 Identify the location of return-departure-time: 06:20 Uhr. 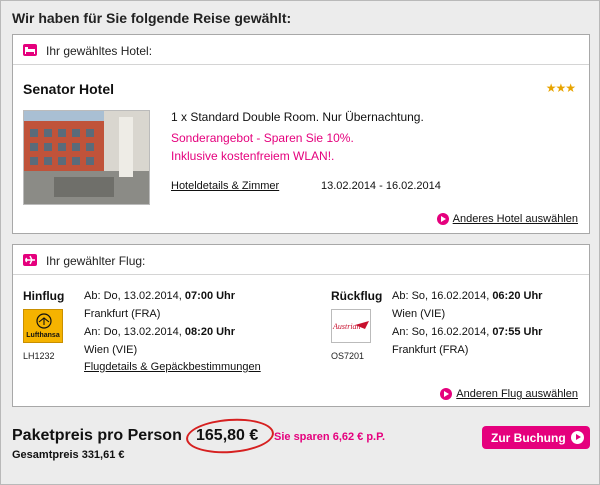
(517, 296).